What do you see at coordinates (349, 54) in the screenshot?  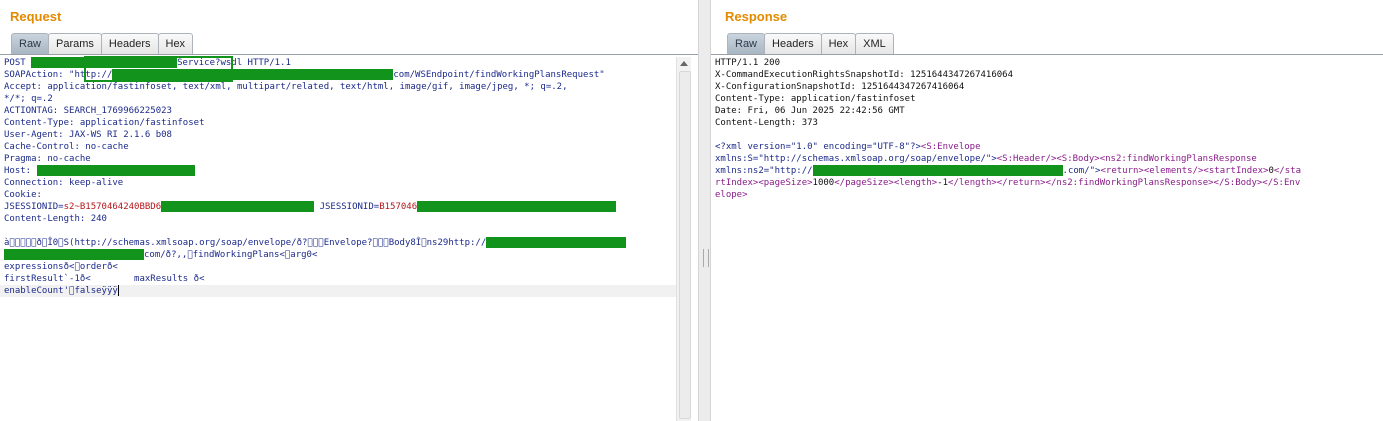 I see `request-tab-divider` at bounding box center [349, 54].